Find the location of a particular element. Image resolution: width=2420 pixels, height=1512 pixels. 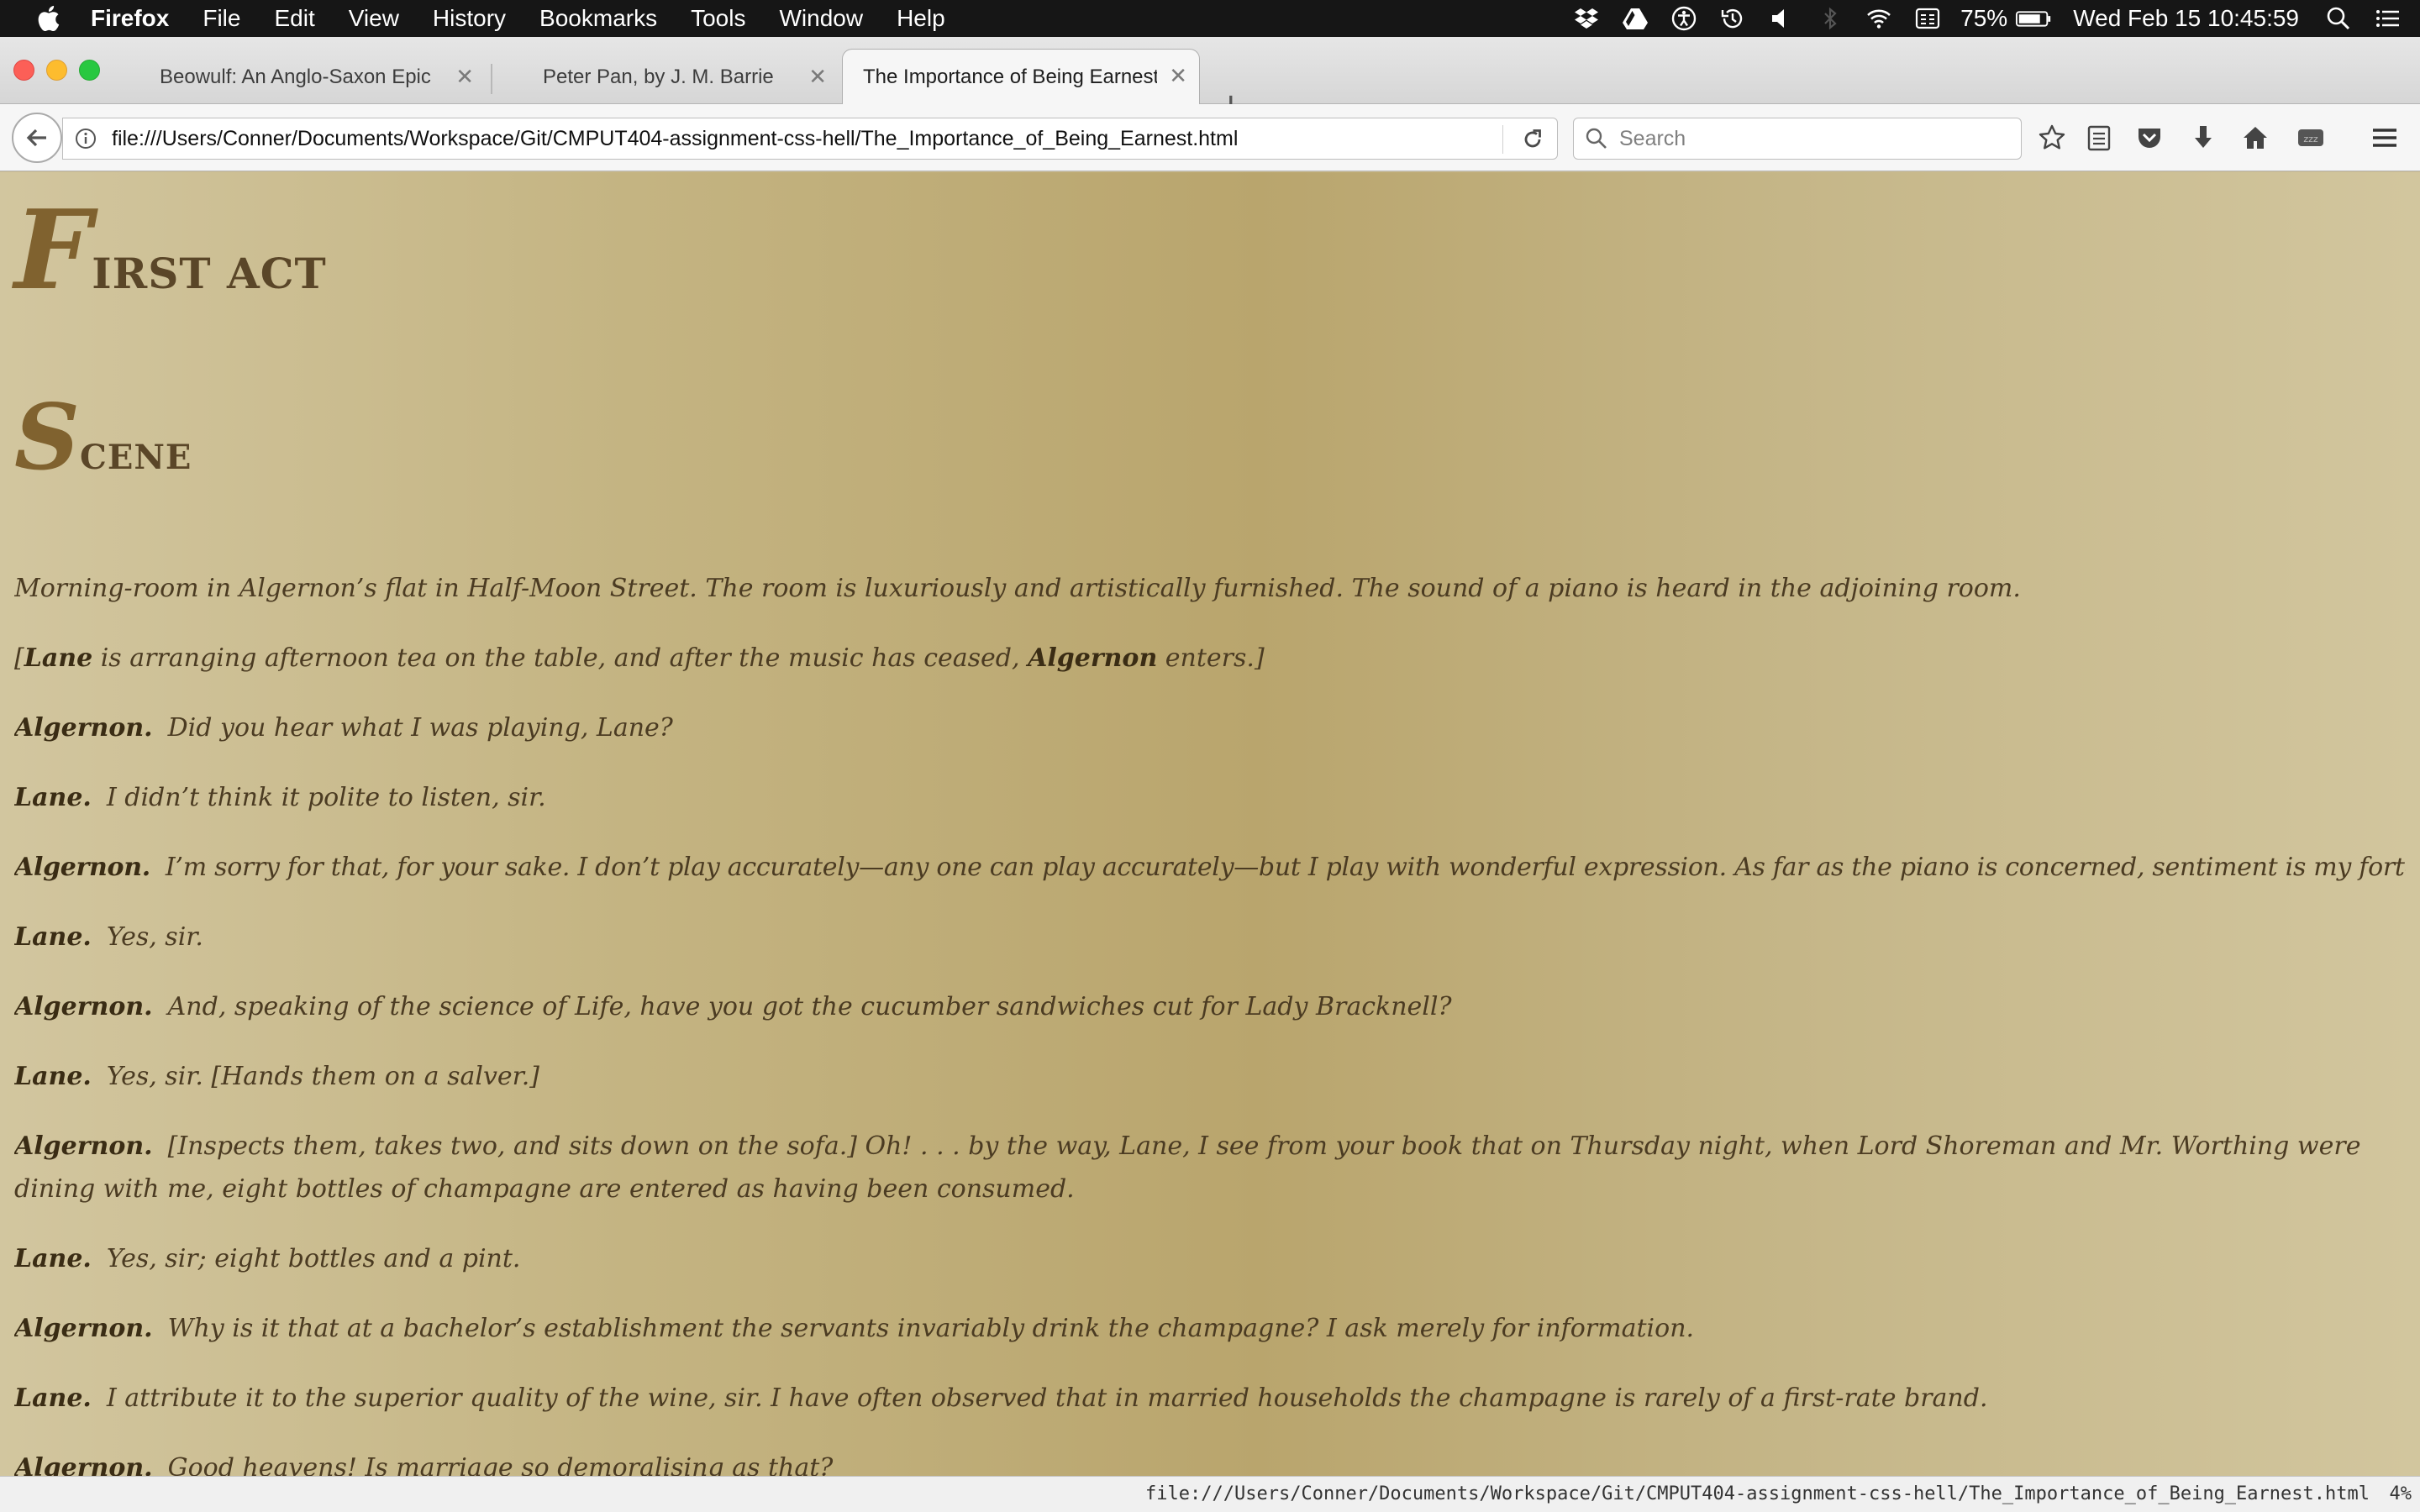

scene-heading-text: cene is located at coordinates (136, 457).